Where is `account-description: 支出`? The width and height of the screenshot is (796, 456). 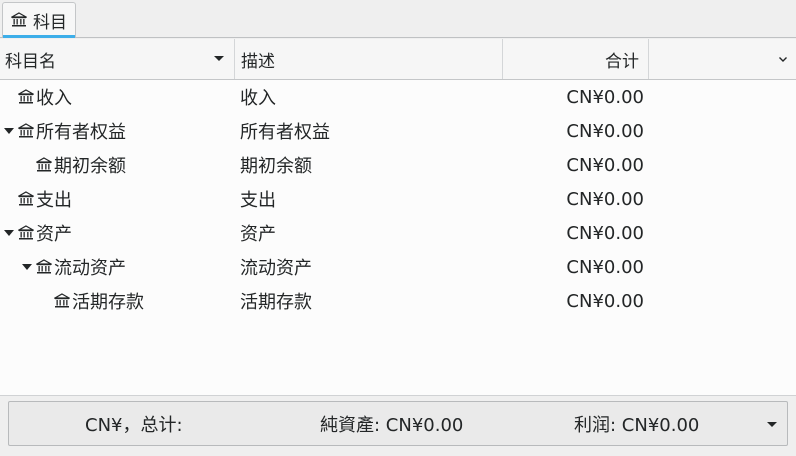 account-description: 支出 is located at coordinates (258, 200).